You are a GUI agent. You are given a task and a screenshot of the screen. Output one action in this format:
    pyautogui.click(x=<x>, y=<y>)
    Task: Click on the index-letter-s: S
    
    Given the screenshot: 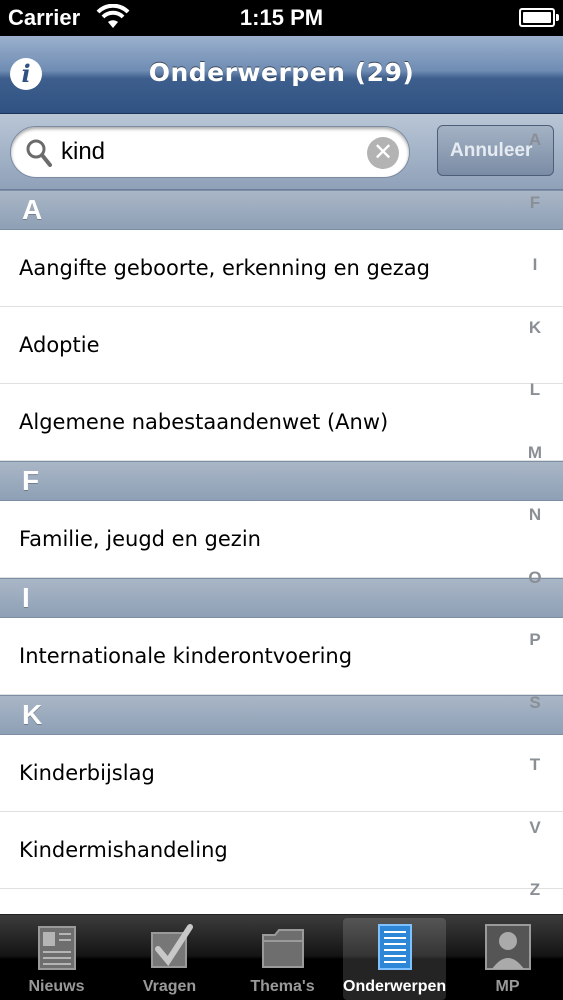 What is the action you would take?
    pyautogui.click(x=534, y=703)
    